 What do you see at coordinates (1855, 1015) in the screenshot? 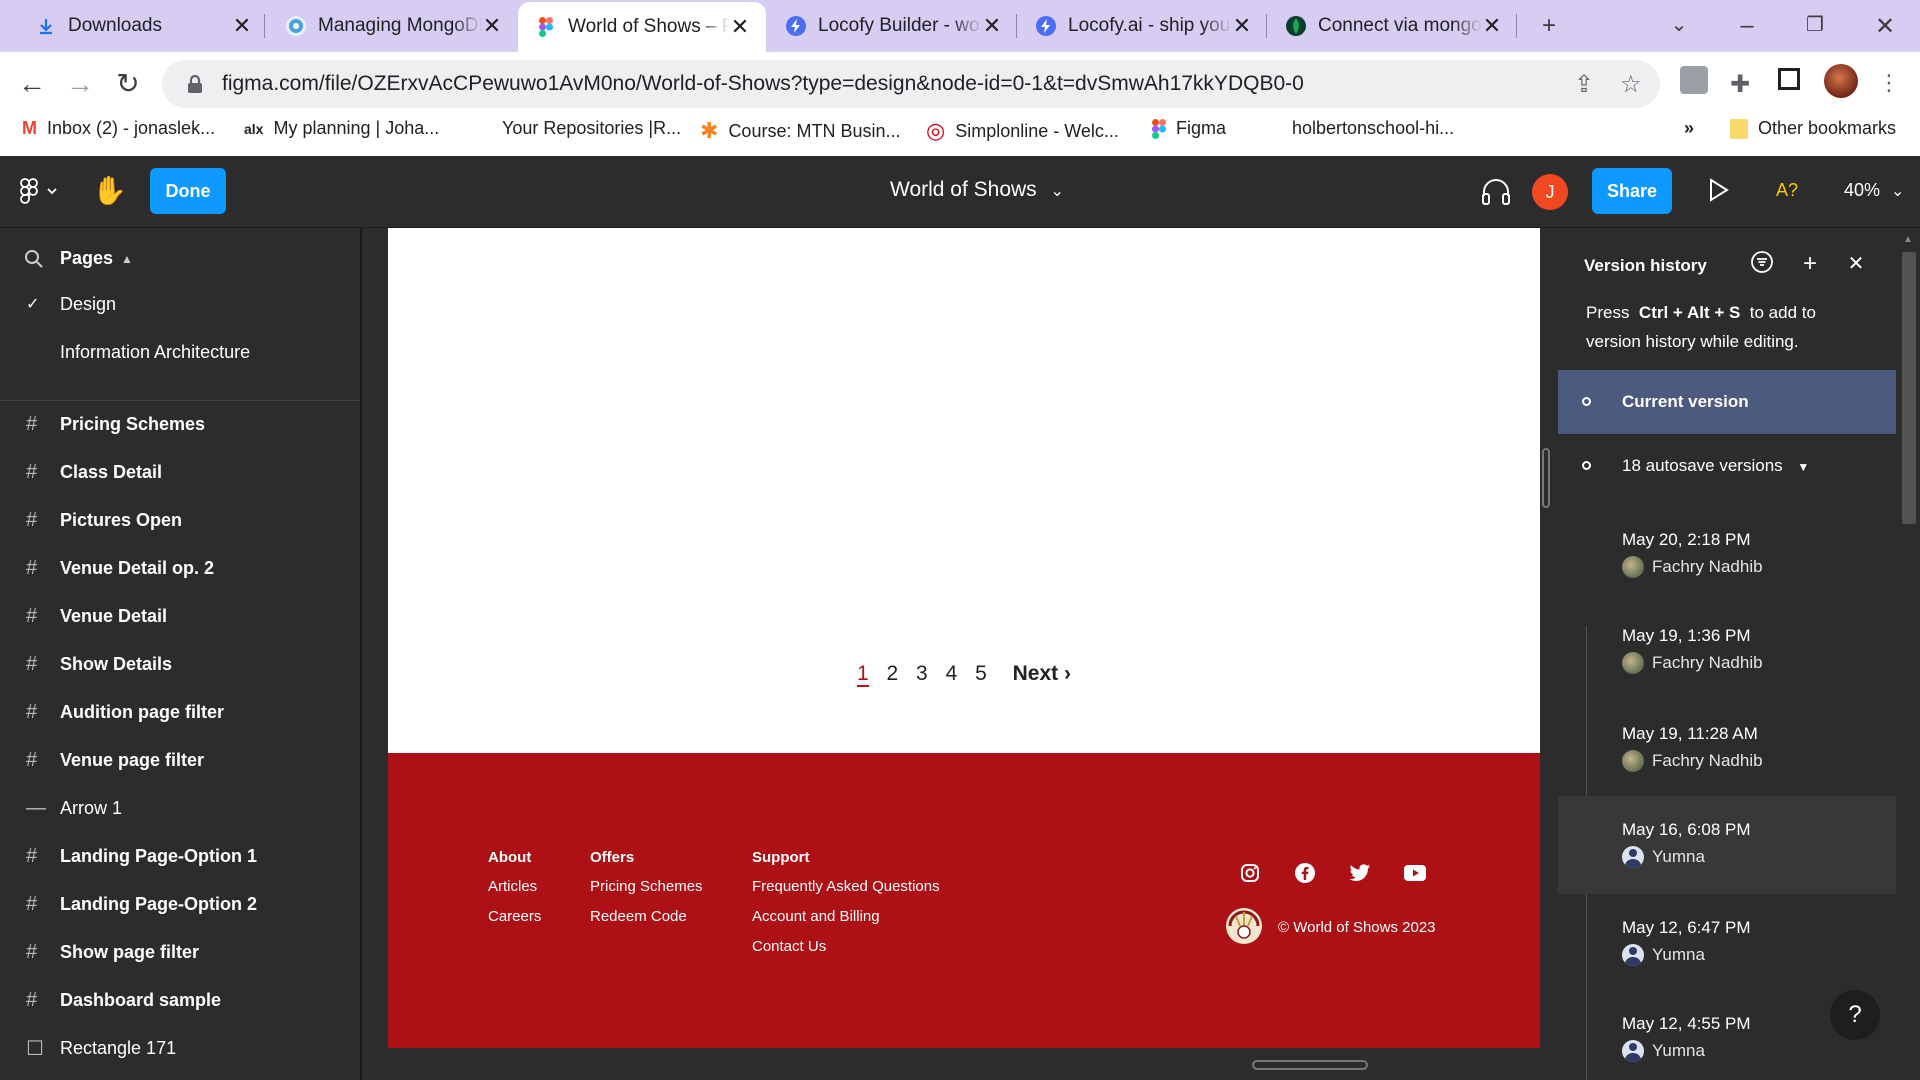
I see `help-button: ?` at bounding box center [1855, 1015].